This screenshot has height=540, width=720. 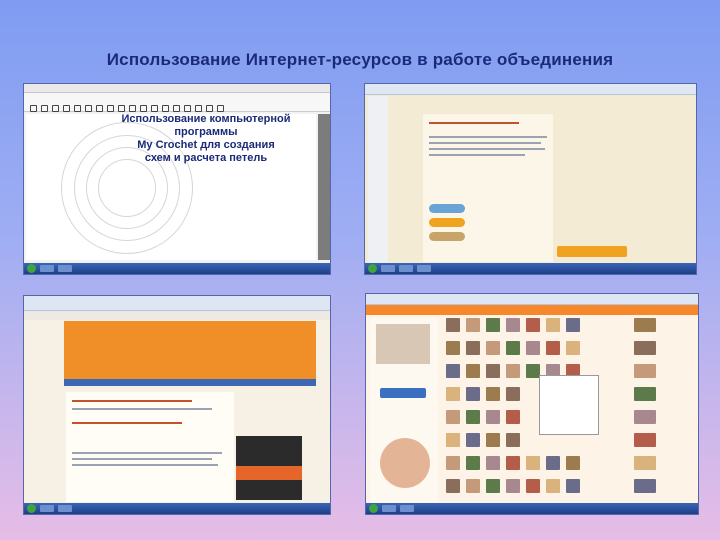 I want to click on blue-button, so click(x=403, y=393).